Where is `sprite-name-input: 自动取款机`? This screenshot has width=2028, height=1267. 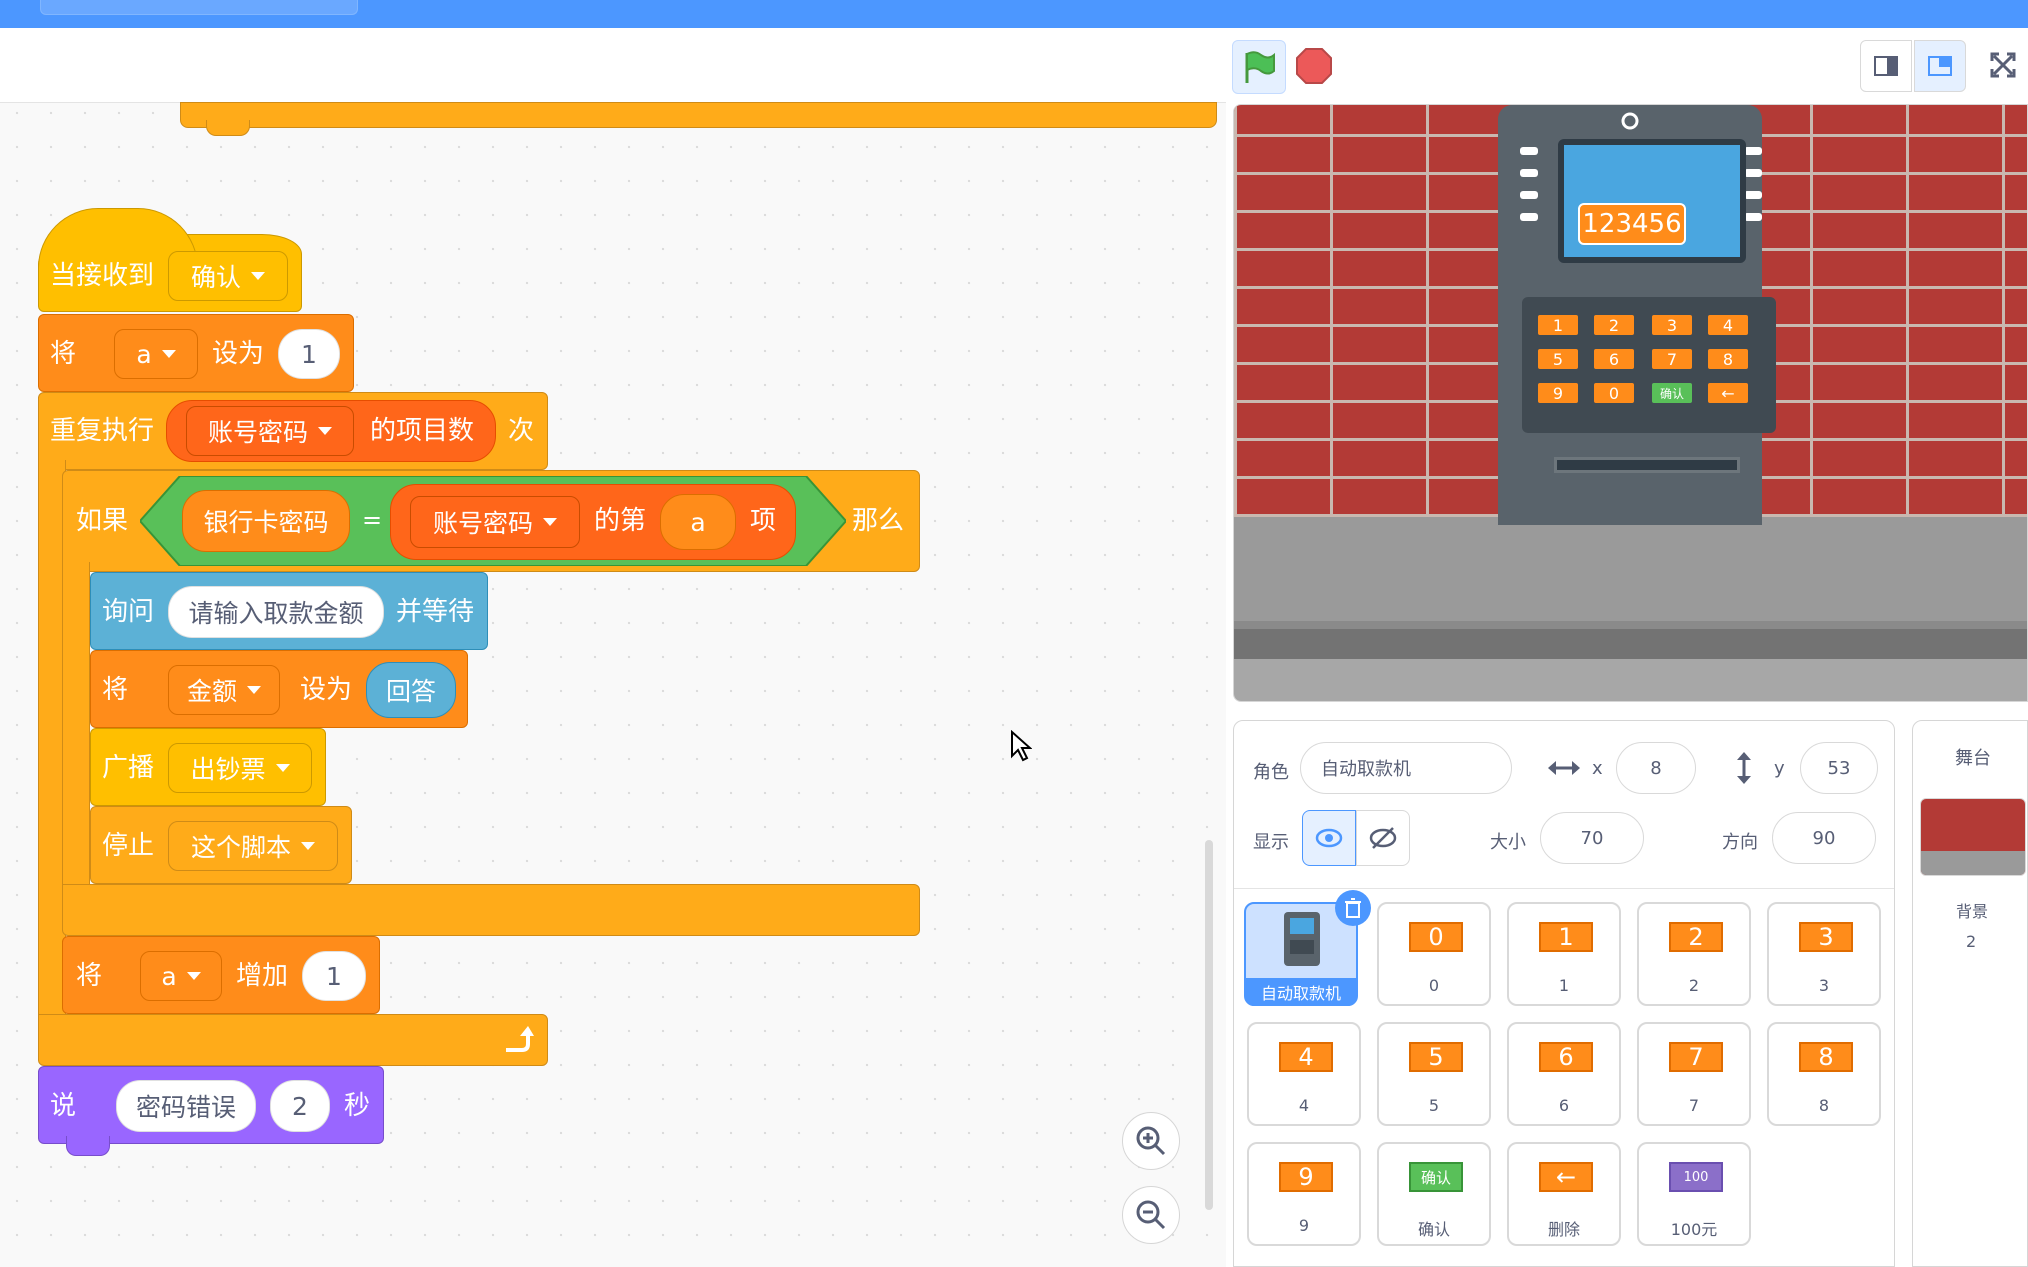 sprite-name-input: 自动取款机 is located at coordinates (1406, 768).